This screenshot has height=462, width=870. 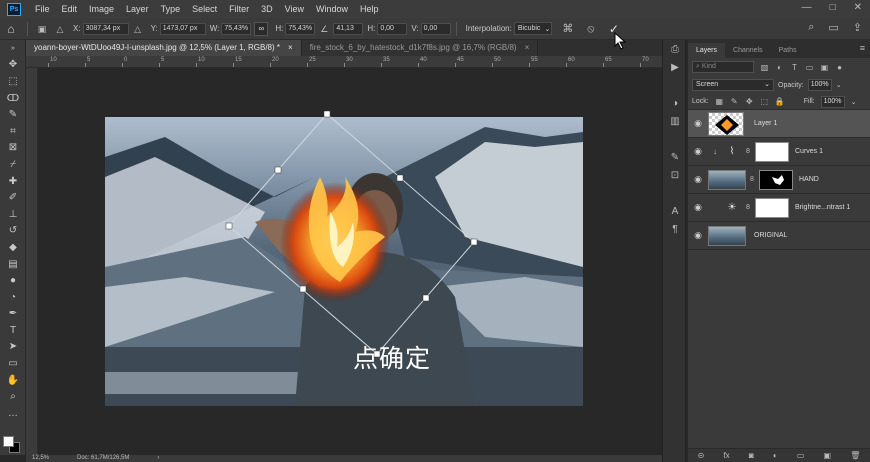 What do you see at coordinates (832, 101) in the screenshot?
I see `fill-field: 100%` at bounding box center [832, 101].